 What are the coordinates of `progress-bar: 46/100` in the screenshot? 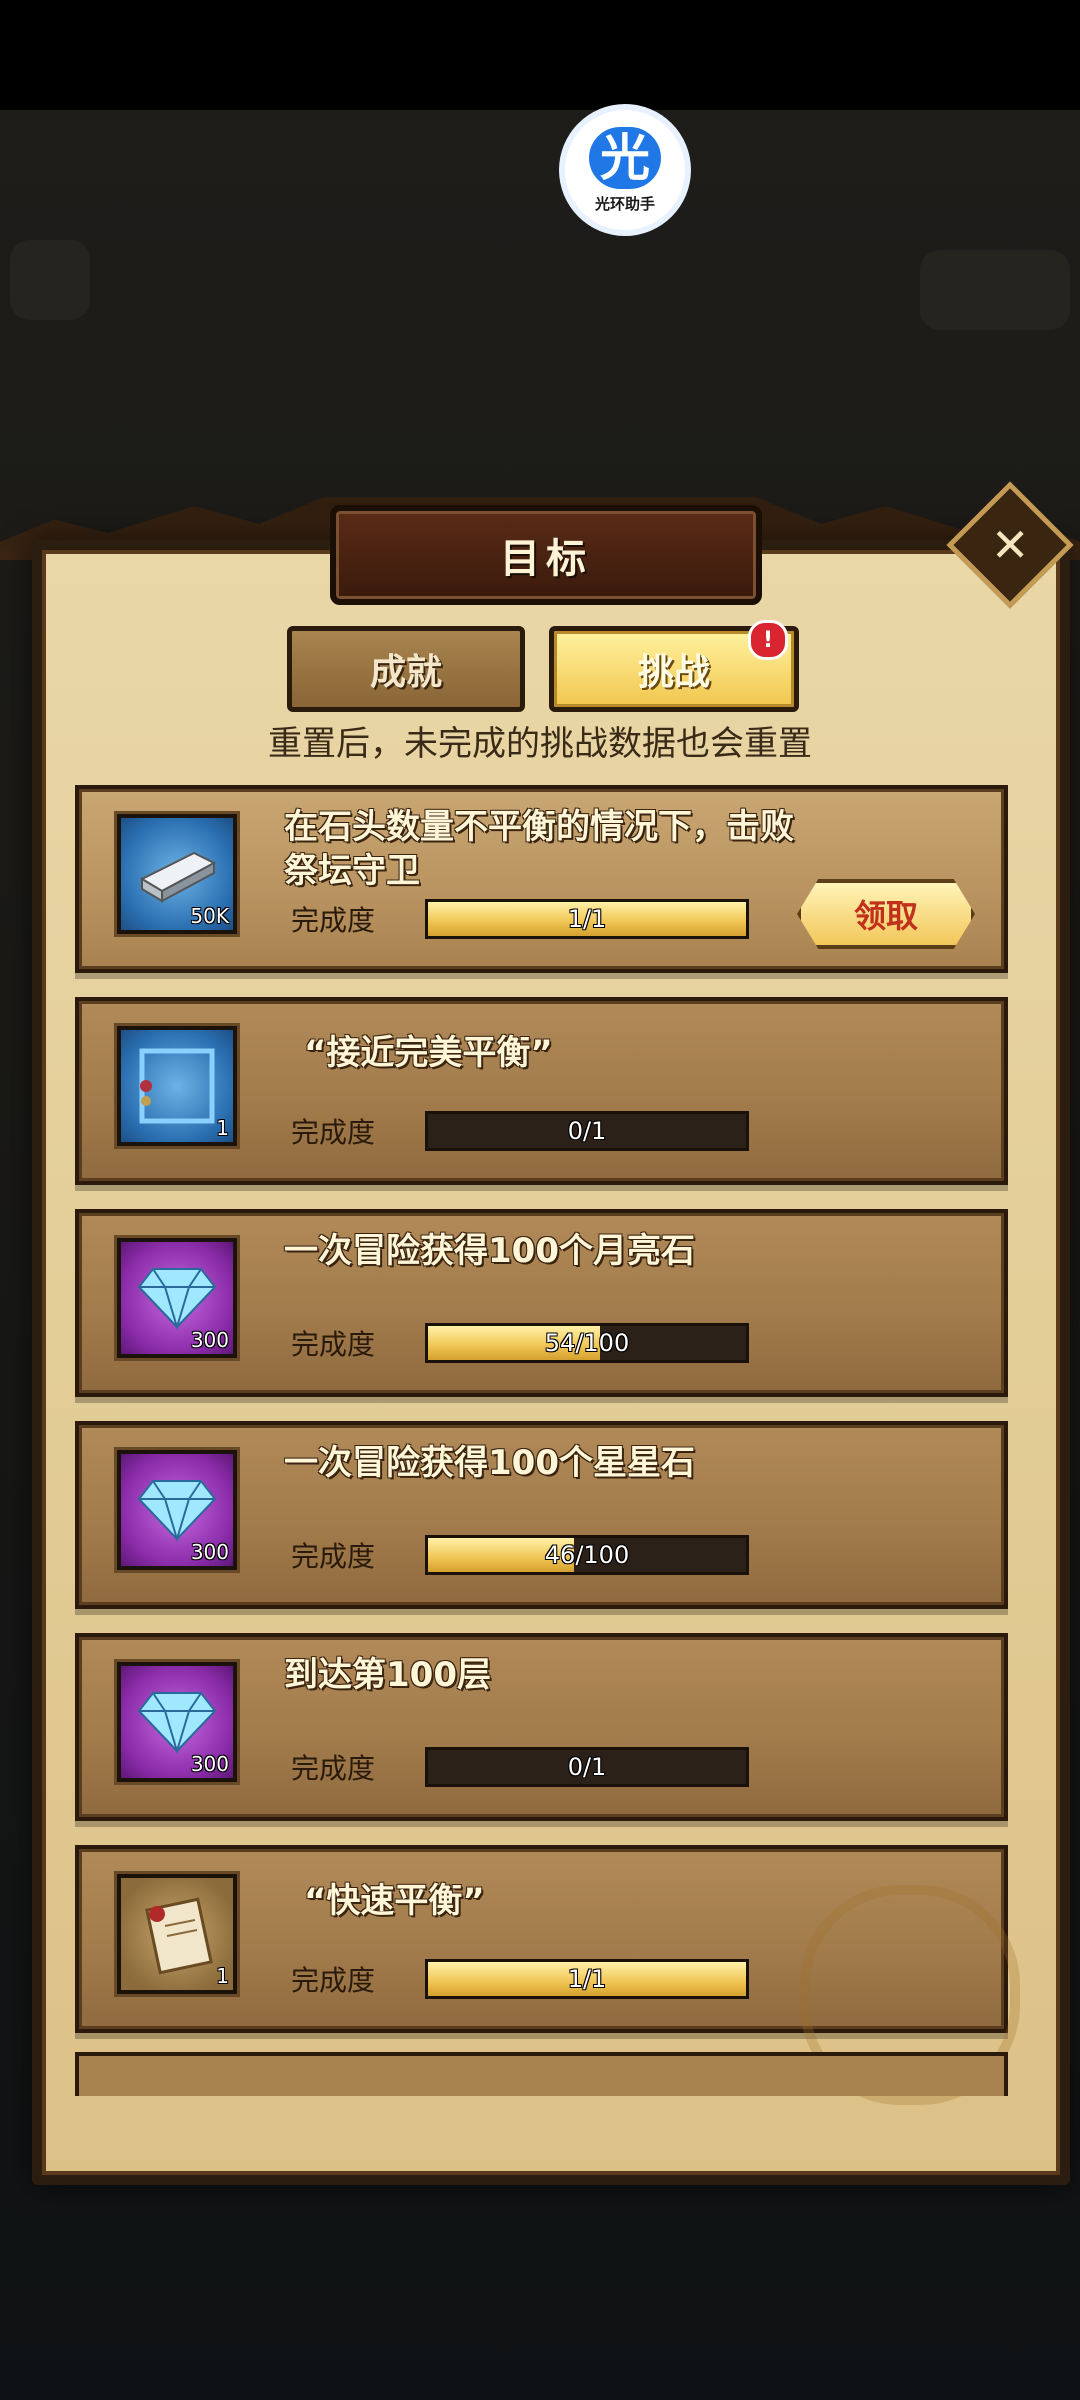 It's located at (587, 1555).